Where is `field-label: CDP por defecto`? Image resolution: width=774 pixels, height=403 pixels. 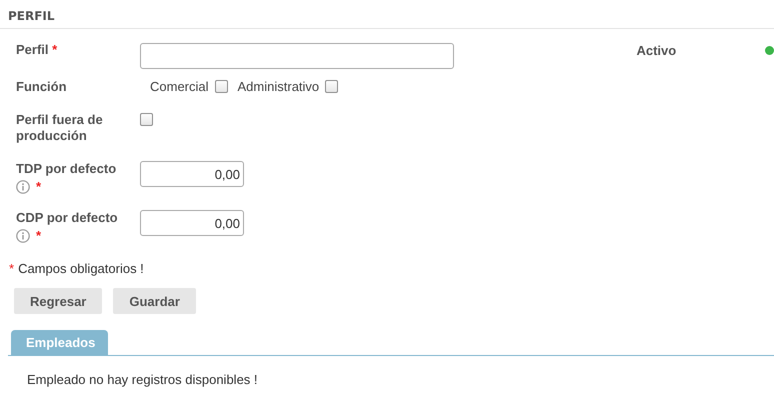
field-label: CDP por defecto is located at coordinates (67, 217).